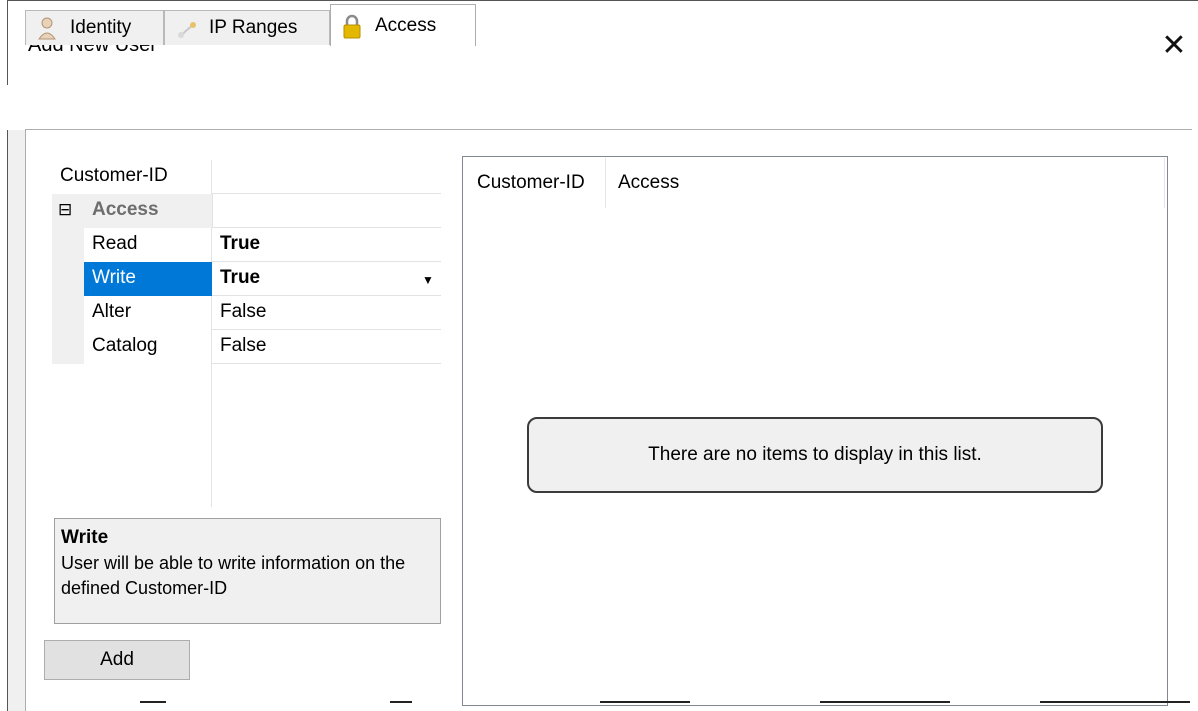 Image resolution: width=1198 pixels, height=711 pixels. What do you see at coordinates (186, 28) in the screenshot?
I see `network-icon` at bounding box center [186, 28].